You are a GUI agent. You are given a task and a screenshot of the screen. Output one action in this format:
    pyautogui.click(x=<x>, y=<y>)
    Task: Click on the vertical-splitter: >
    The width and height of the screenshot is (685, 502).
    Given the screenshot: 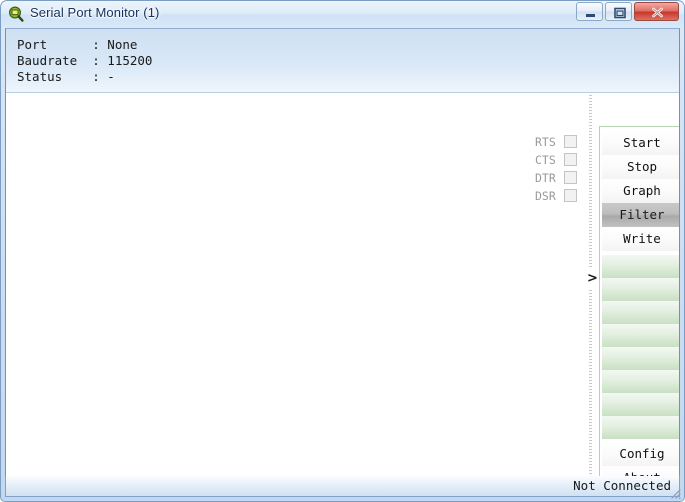 What is the action you would take?
    pyautogui.click(x=592, y=289)
    